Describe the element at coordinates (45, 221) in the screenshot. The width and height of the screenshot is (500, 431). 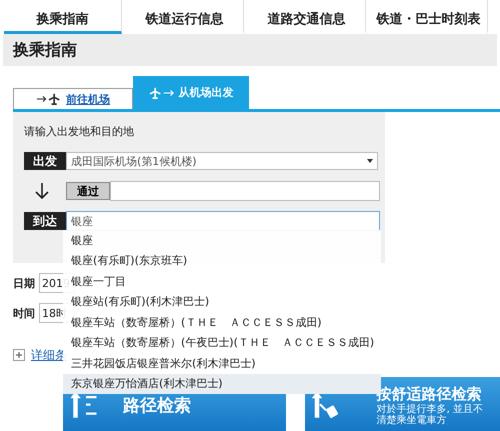
I see `arrival-label: 到达` at that location.